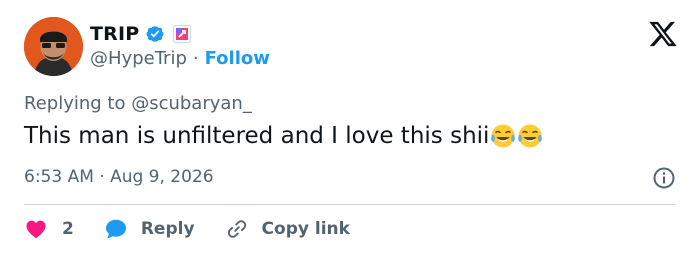 The image size is (700, 256). Describe the element at coordinates (167, 229) in the screenshot. I see `reply-label: Reply` at that location.